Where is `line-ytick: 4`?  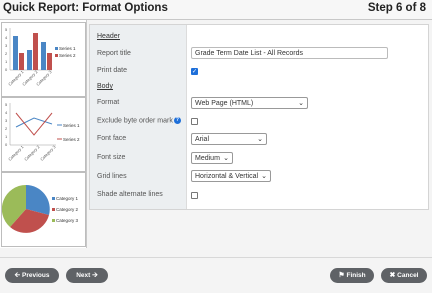
line-ytick: 4 is located at coordinates (6, 112).